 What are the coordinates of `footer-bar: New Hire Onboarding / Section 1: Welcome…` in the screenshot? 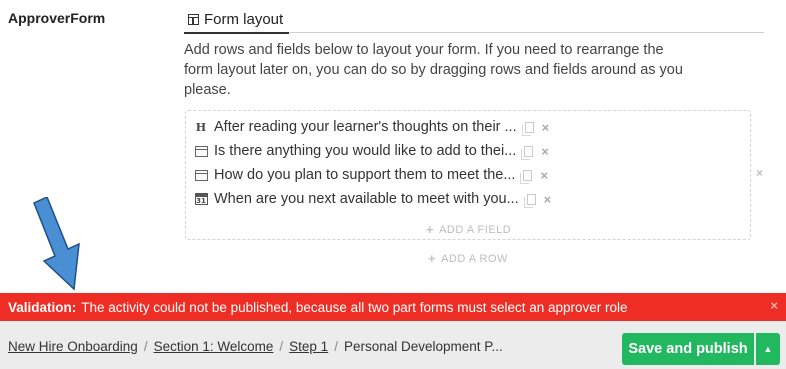 It's located at (393, 345).